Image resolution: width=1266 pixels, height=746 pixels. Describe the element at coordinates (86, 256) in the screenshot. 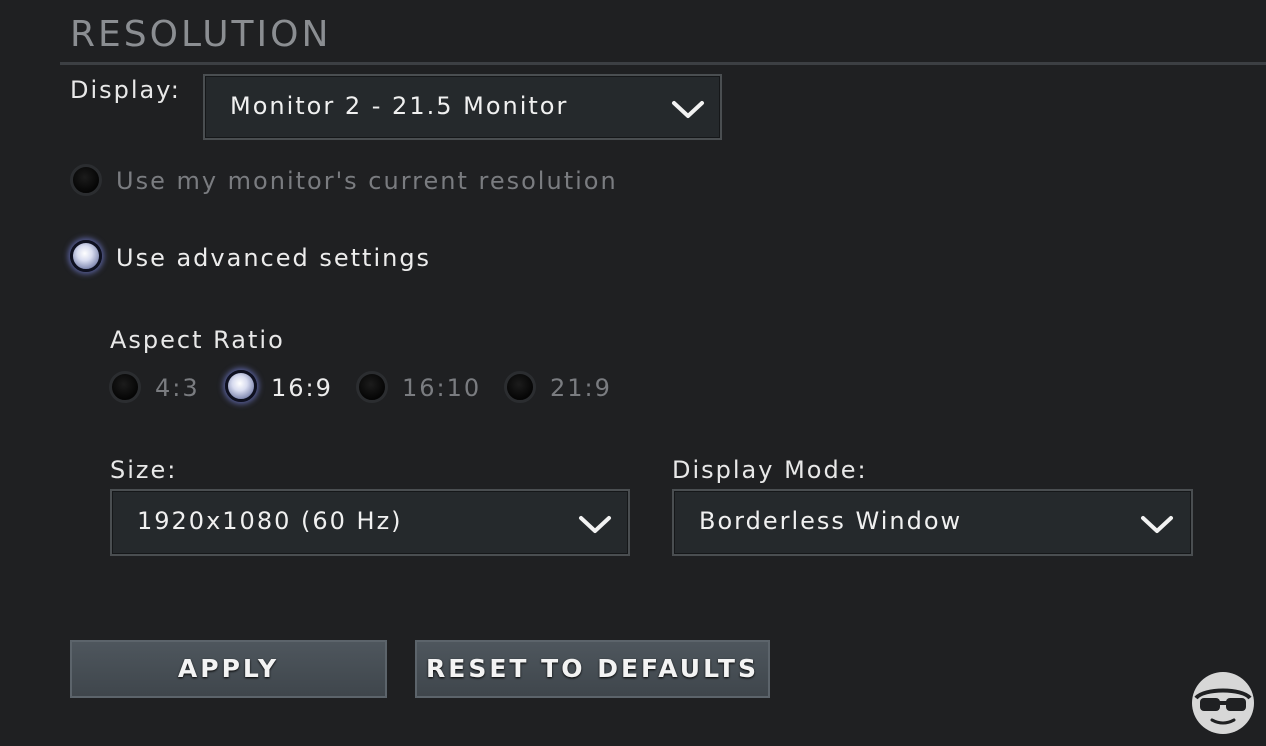

I see `radio-advanced-settings` at that location.